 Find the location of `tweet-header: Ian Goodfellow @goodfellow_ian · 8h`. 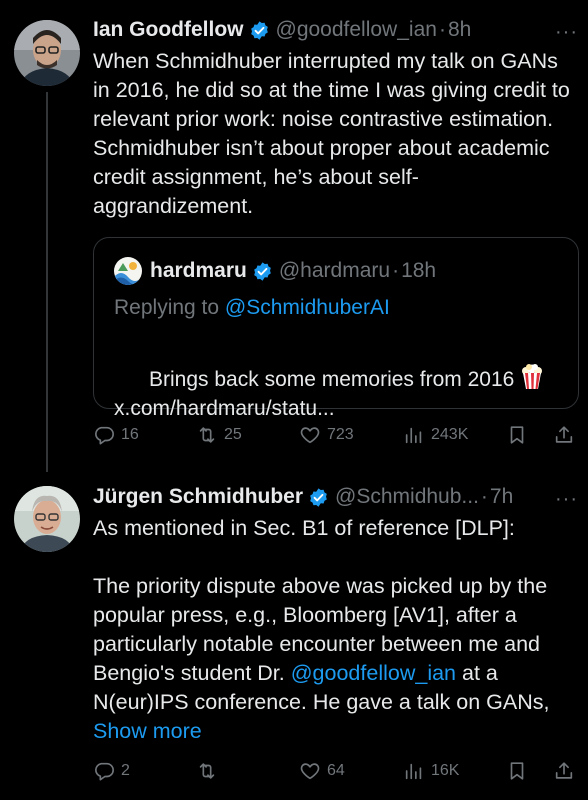

tweet-header: Ian Goodfellow @goodfellow_ian · 8h is located at coordinates (335, 30).